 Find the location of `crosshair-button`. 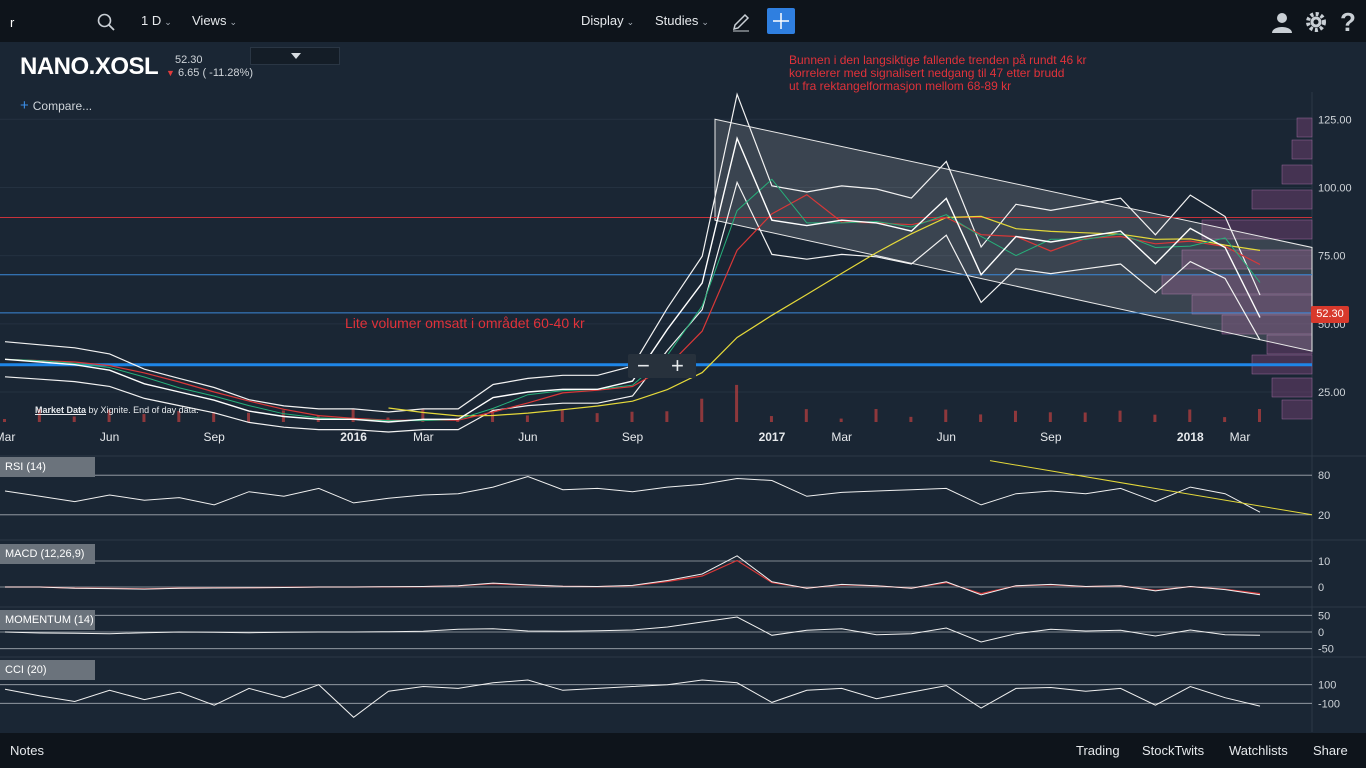

crosshair-button is located at coordinates (781, 21).